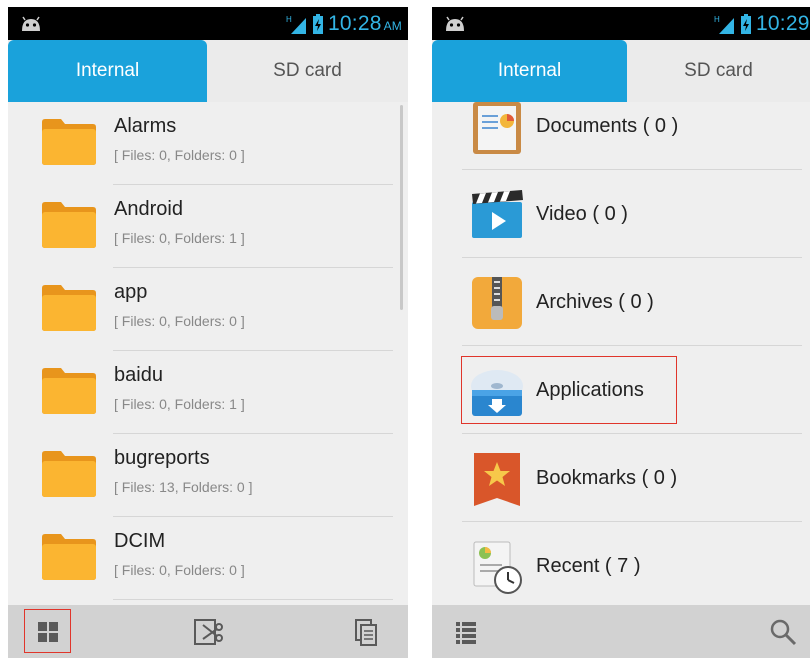 Image resolution: width=810 pixels, height=659 pixels. I want to click on list-item: Android [ Files: 0, Folders: 1 ], so click(208, 226).